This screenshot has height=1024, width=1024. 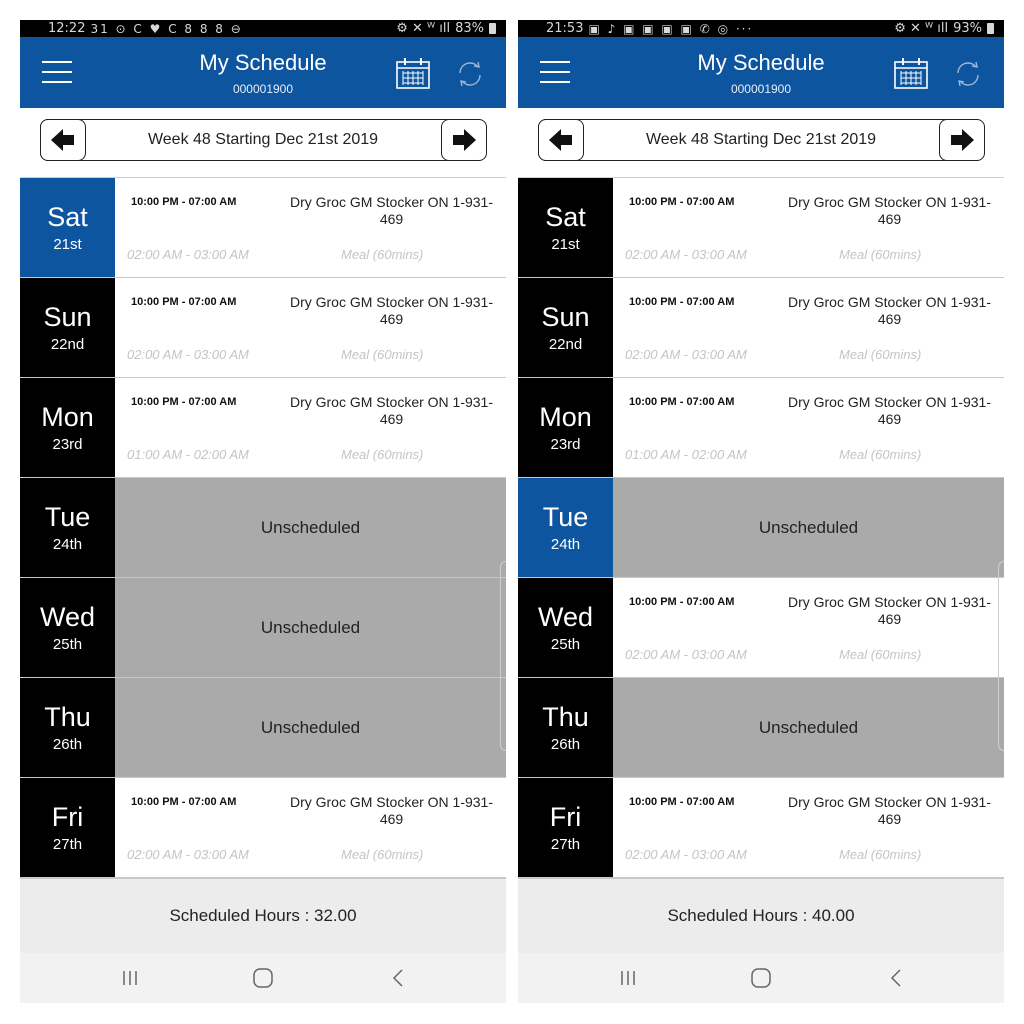 What do you see at coordinates (761, 62) in the screenshot?
I see `page-title: My Schedule` at bounding box center [761, 62].